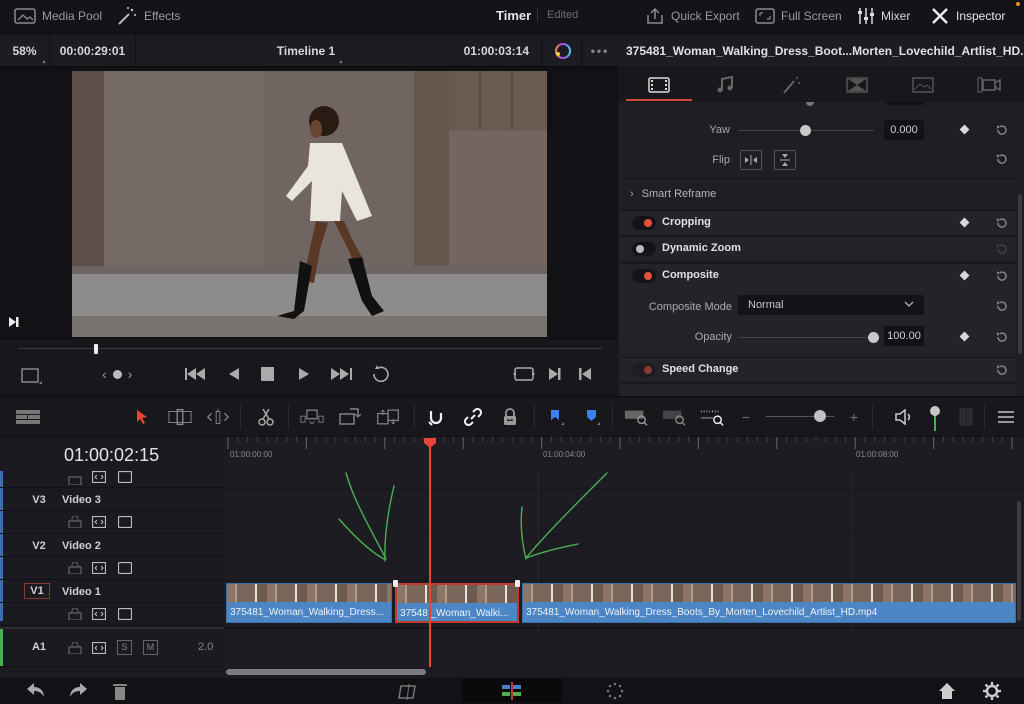 Image resolution: width=1024 pixels, height=704 pixels. What do you see at coordinates (395, 583) in the screenshot?
I see `trim-handle-left` at bounding box center [395, 583].